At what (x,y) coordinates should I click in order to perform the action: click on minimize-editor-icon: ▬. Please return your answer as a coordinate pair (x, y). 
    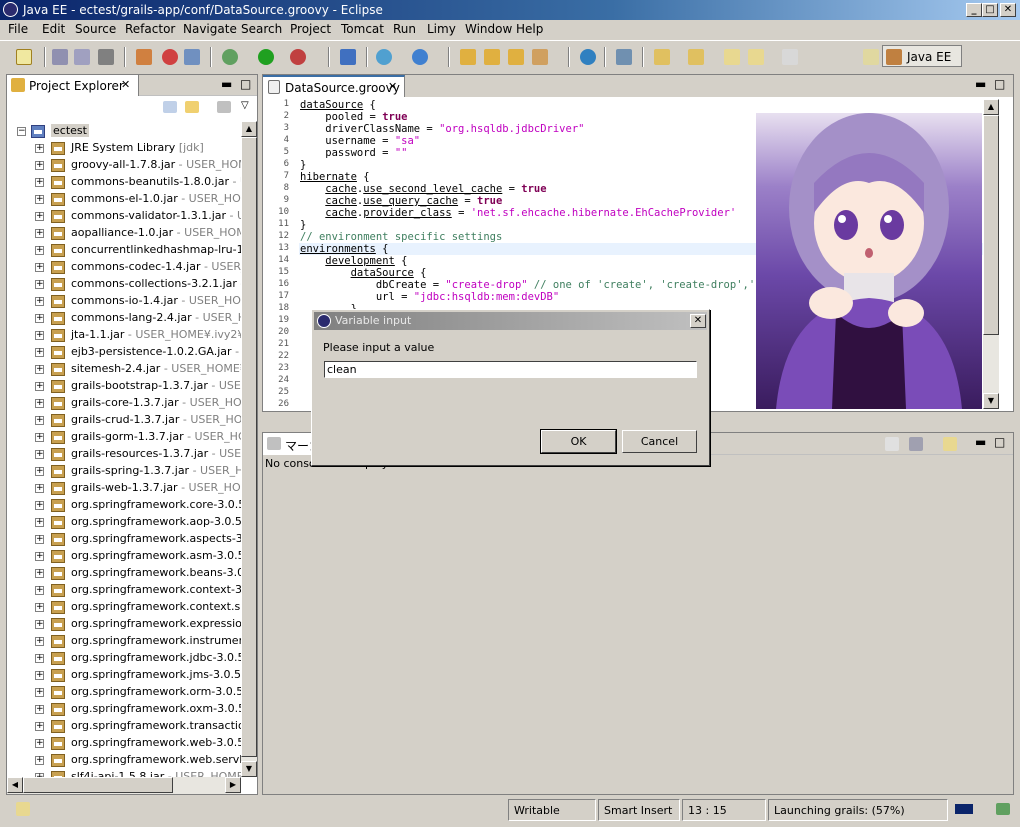
    Looking at the image, I should click on (980, 84).